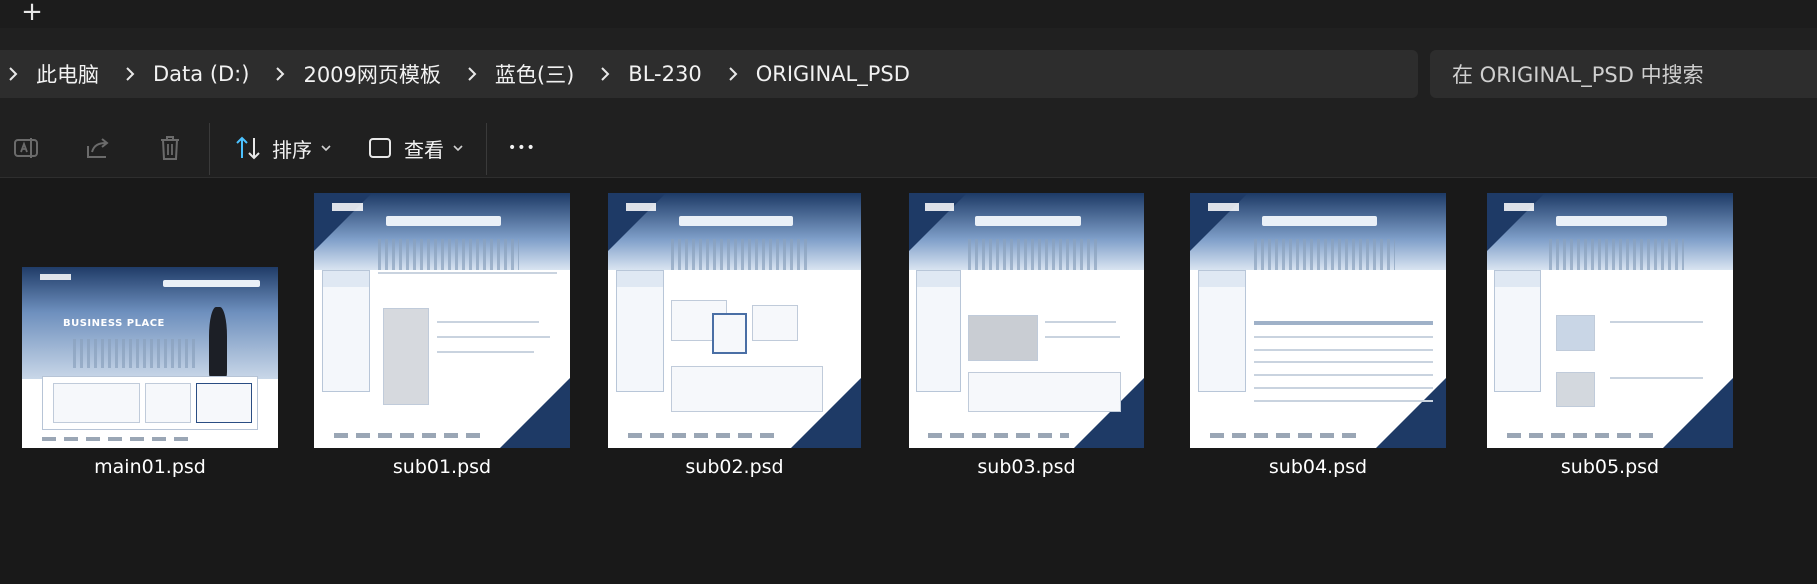 The width and height of the screenshot is (1817, 584). Describe the element at coordinates (67, 74) in the screenshot. I see `breadcrumb-item-this-pc: 此电脑` at that location.